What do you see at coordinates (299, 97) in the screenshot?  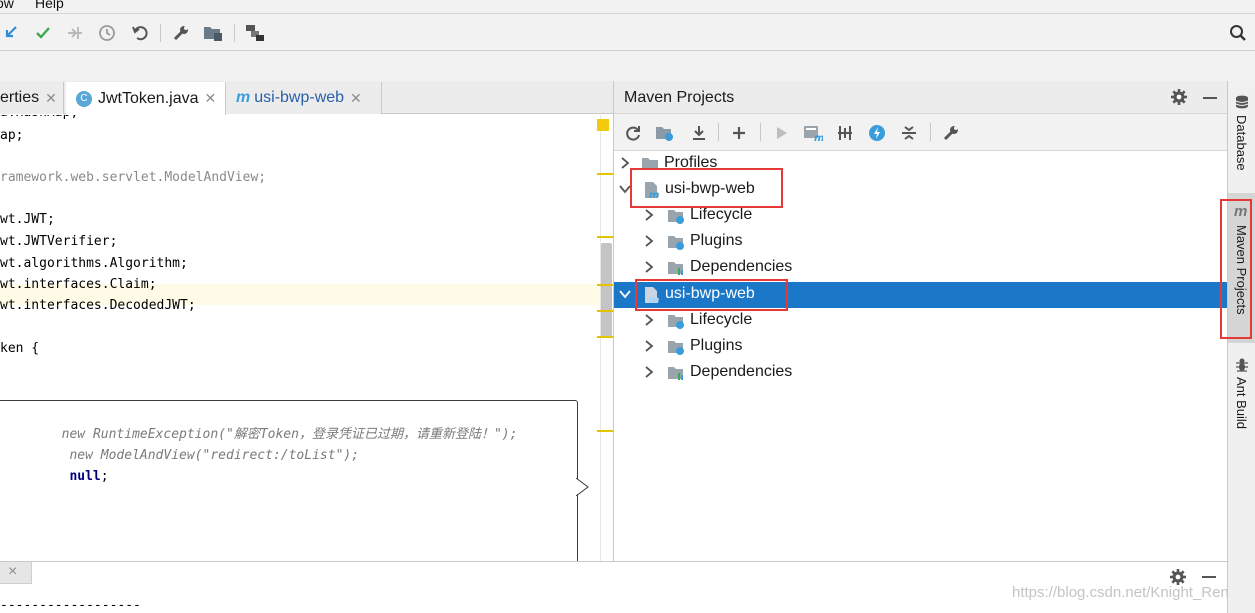 I see `tab-label: usi-bwp-web` at bounding box center [299, 97].